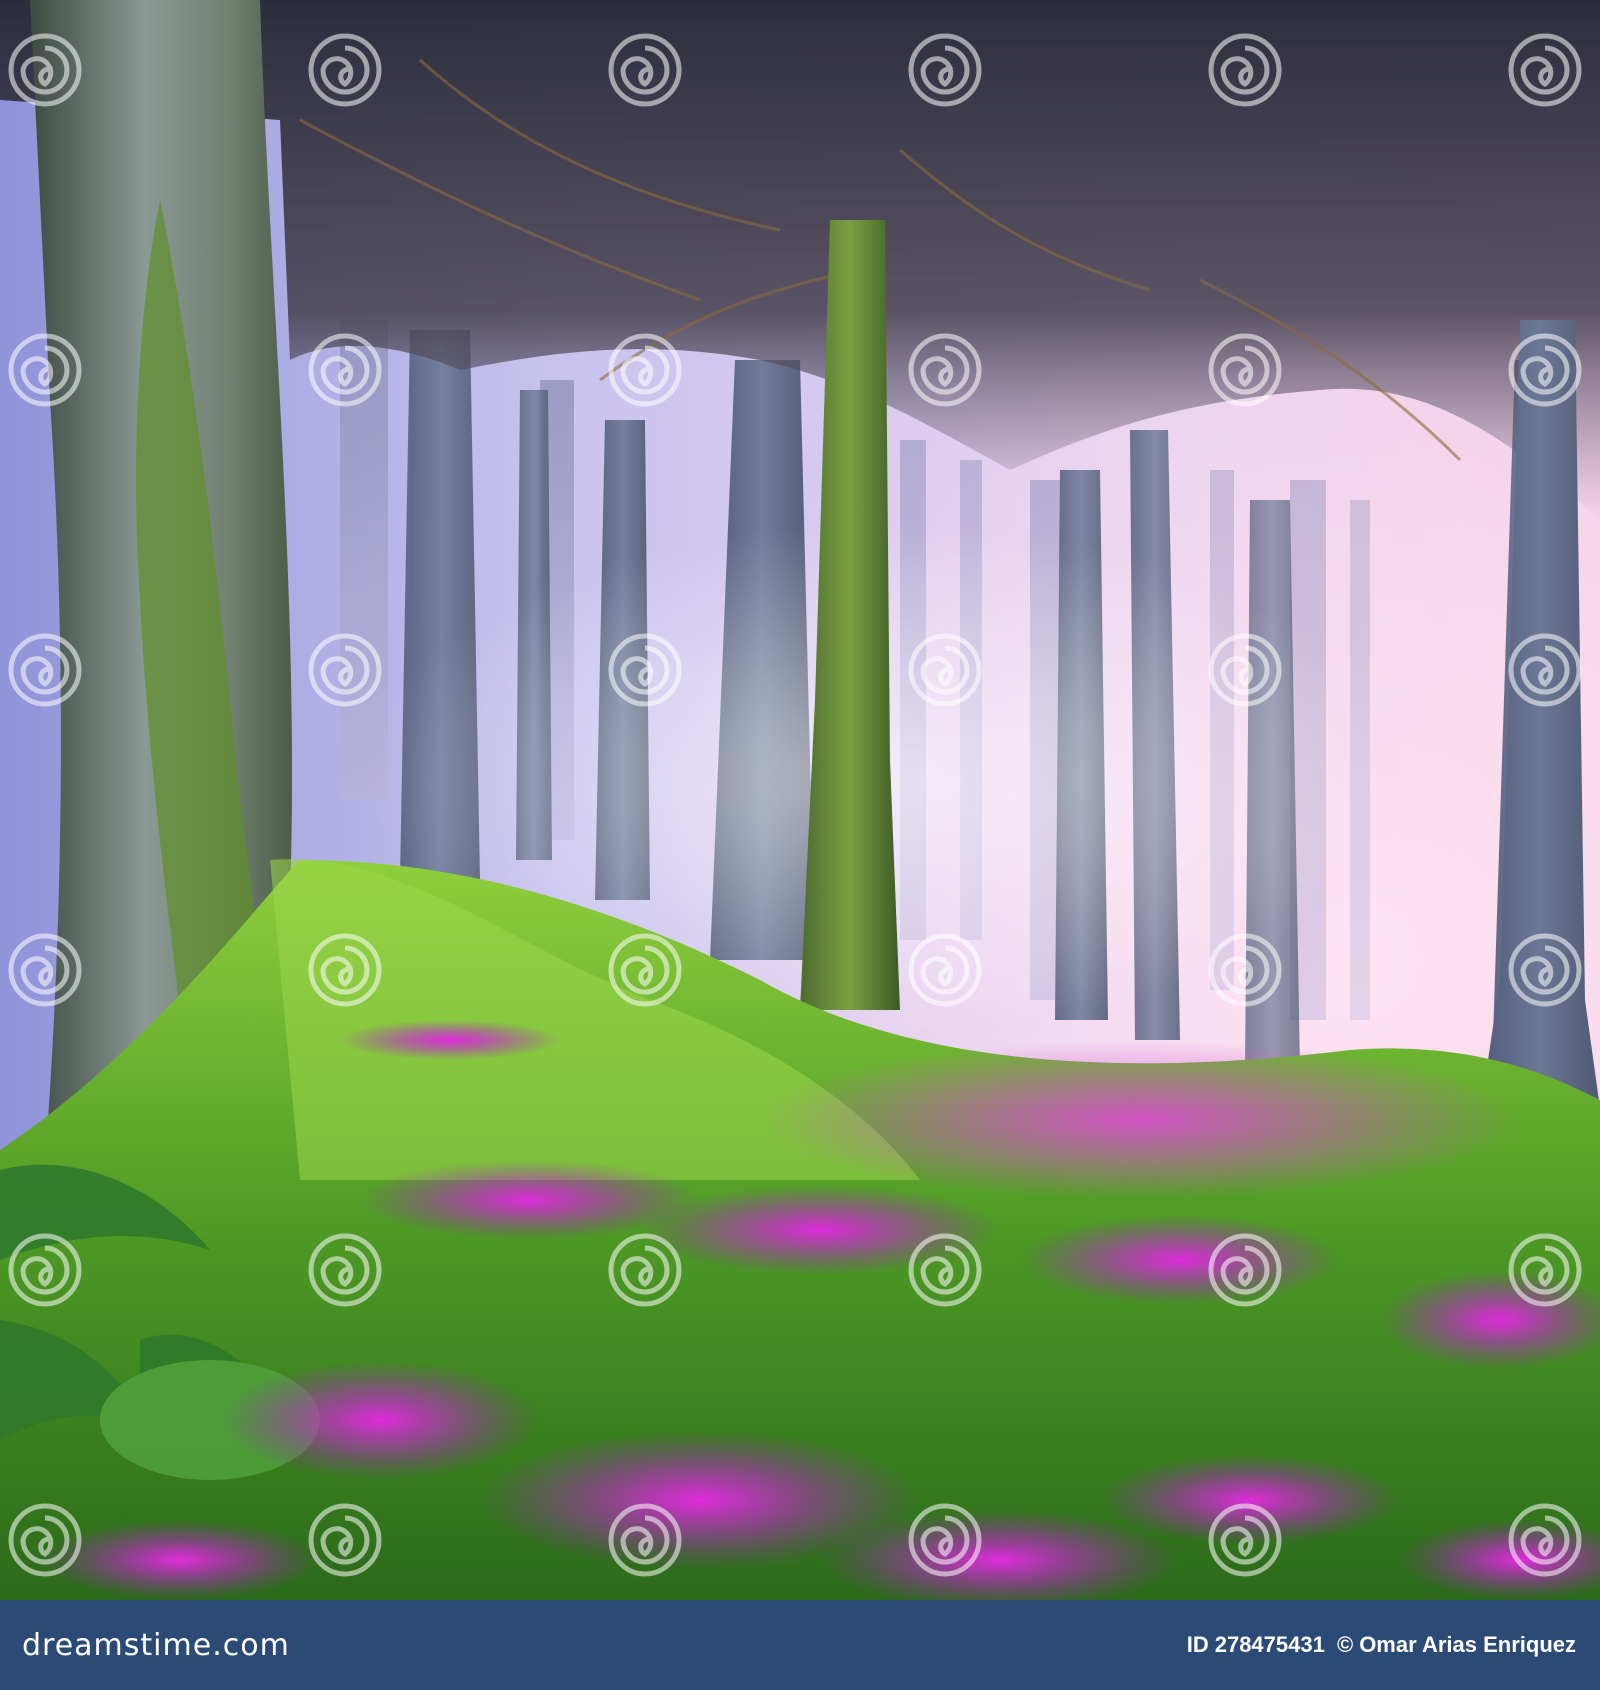 The image size is (1600, 1690). I want to click on author-name: Omar Arias Enriquez, so click(1467, 1644).